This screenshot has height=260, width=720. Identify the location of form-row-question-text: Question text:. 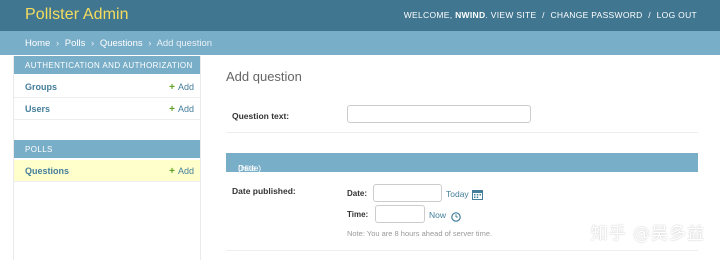
(462, 115).